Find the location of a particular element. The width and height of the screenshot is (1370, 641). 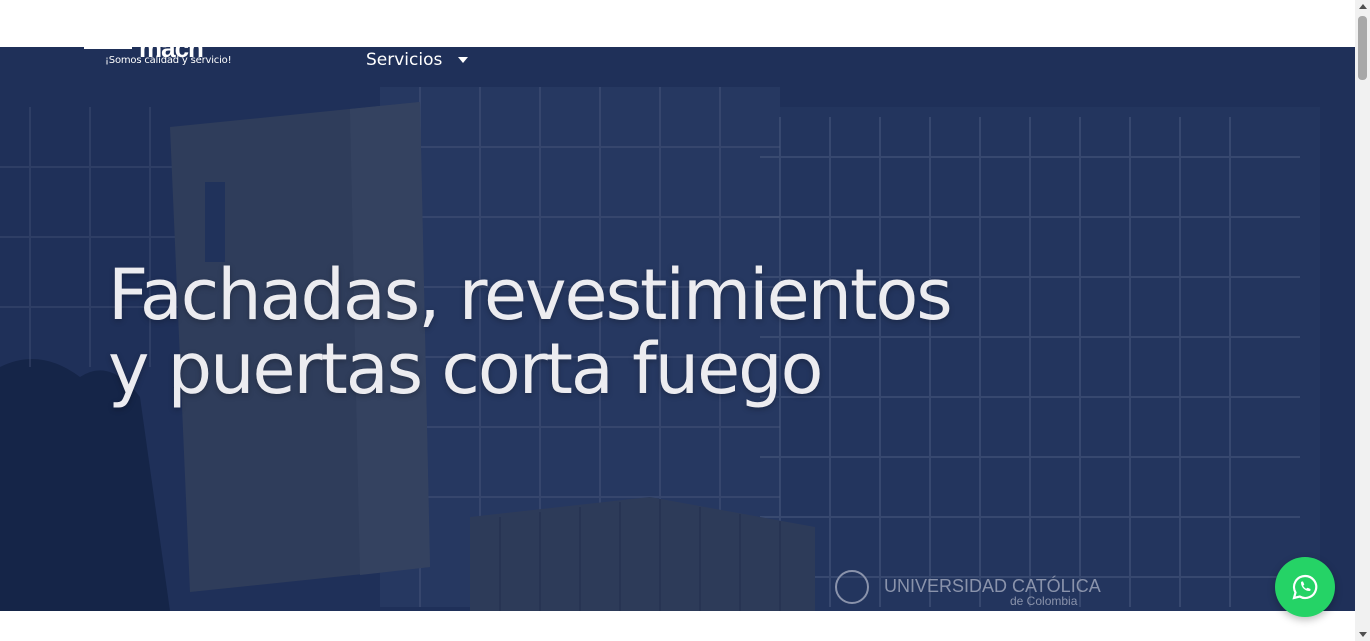

page-scrollbar is located at coordinates (1362, 320).